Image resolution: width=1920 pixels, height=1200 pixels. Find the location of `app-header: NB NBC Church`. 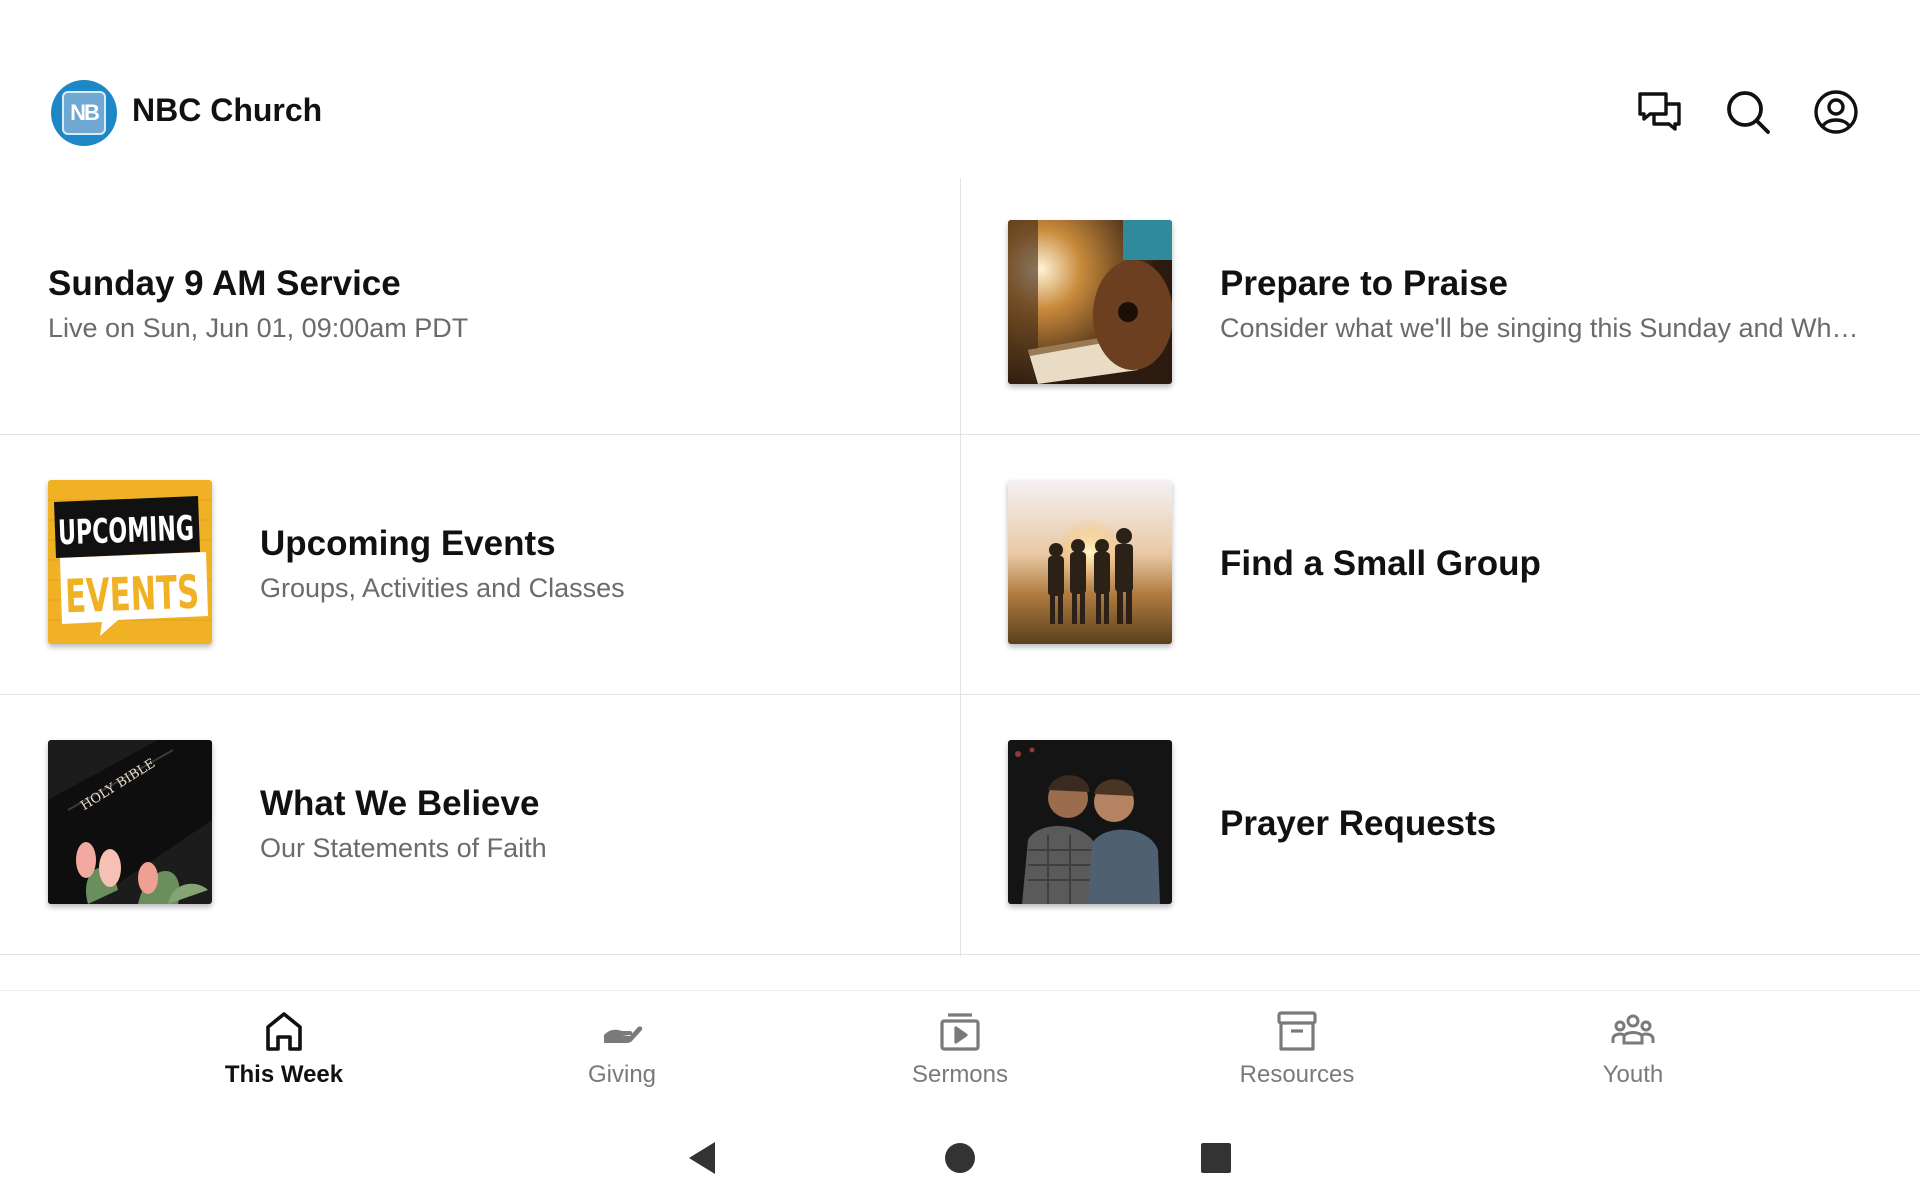

app-header: NB NBC Church is located at coordinates (960, 89).